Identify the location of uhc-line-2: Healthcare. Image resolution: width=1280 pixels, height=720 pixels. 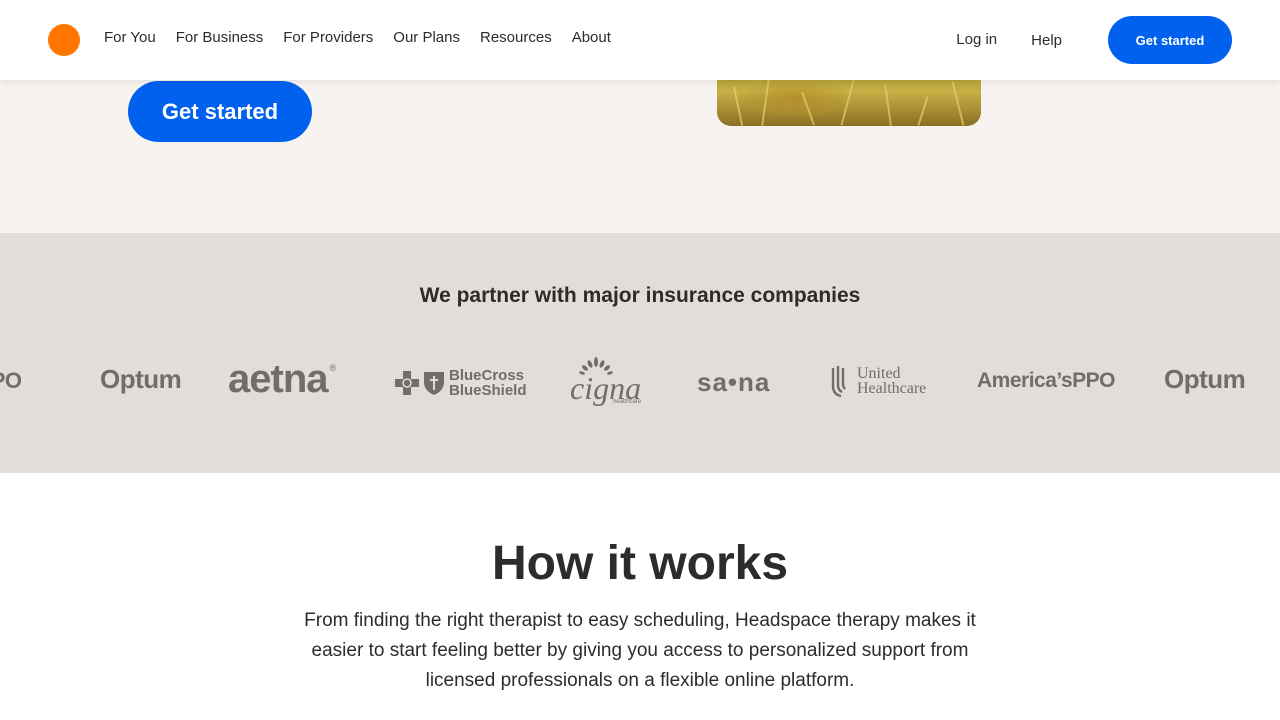
(892, 388).